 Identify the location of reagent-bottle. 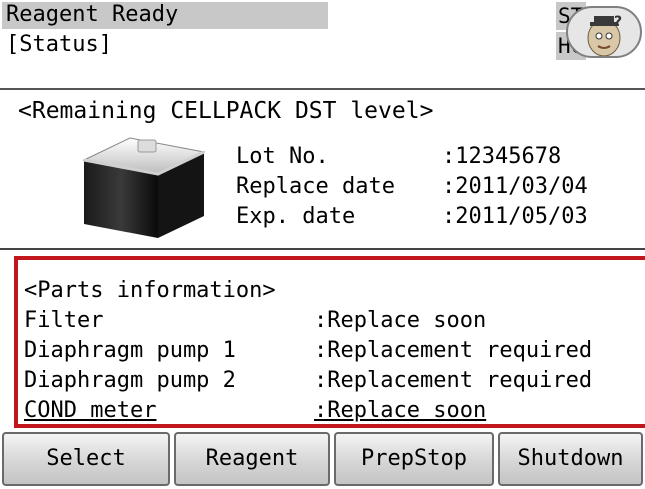
(146, 188).